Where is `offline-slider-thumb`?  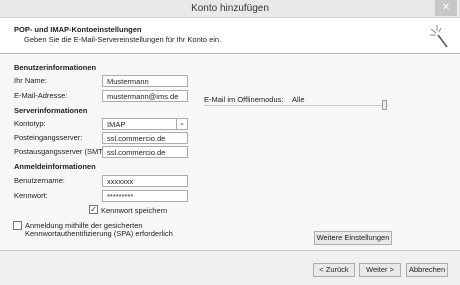 offline-slider-thumb is located at coordinates (384, 105).